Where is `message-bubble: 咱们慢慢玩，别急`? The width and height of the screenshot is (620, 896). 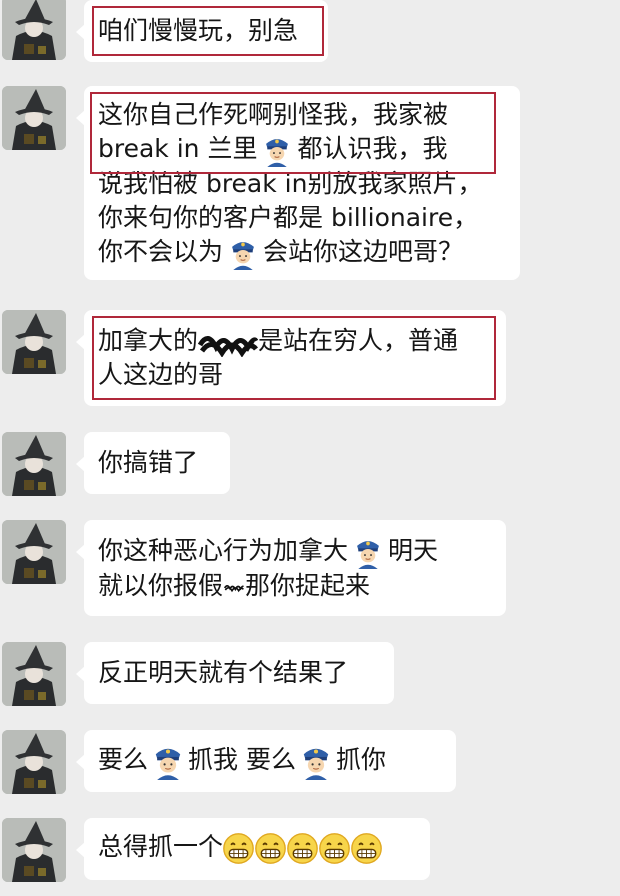
message-bubble: 咱们慢慢玩，别急 is located at coordinates (202, 31).